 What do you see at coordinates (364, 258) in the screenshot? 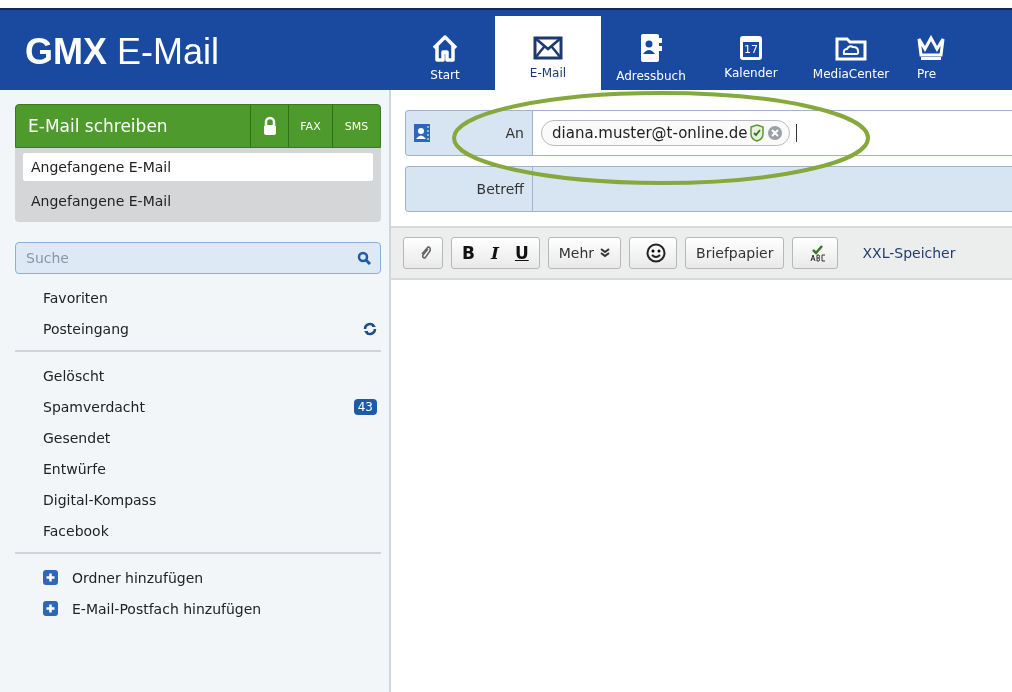
I see `search-icon` at bounding box center [364, 258].